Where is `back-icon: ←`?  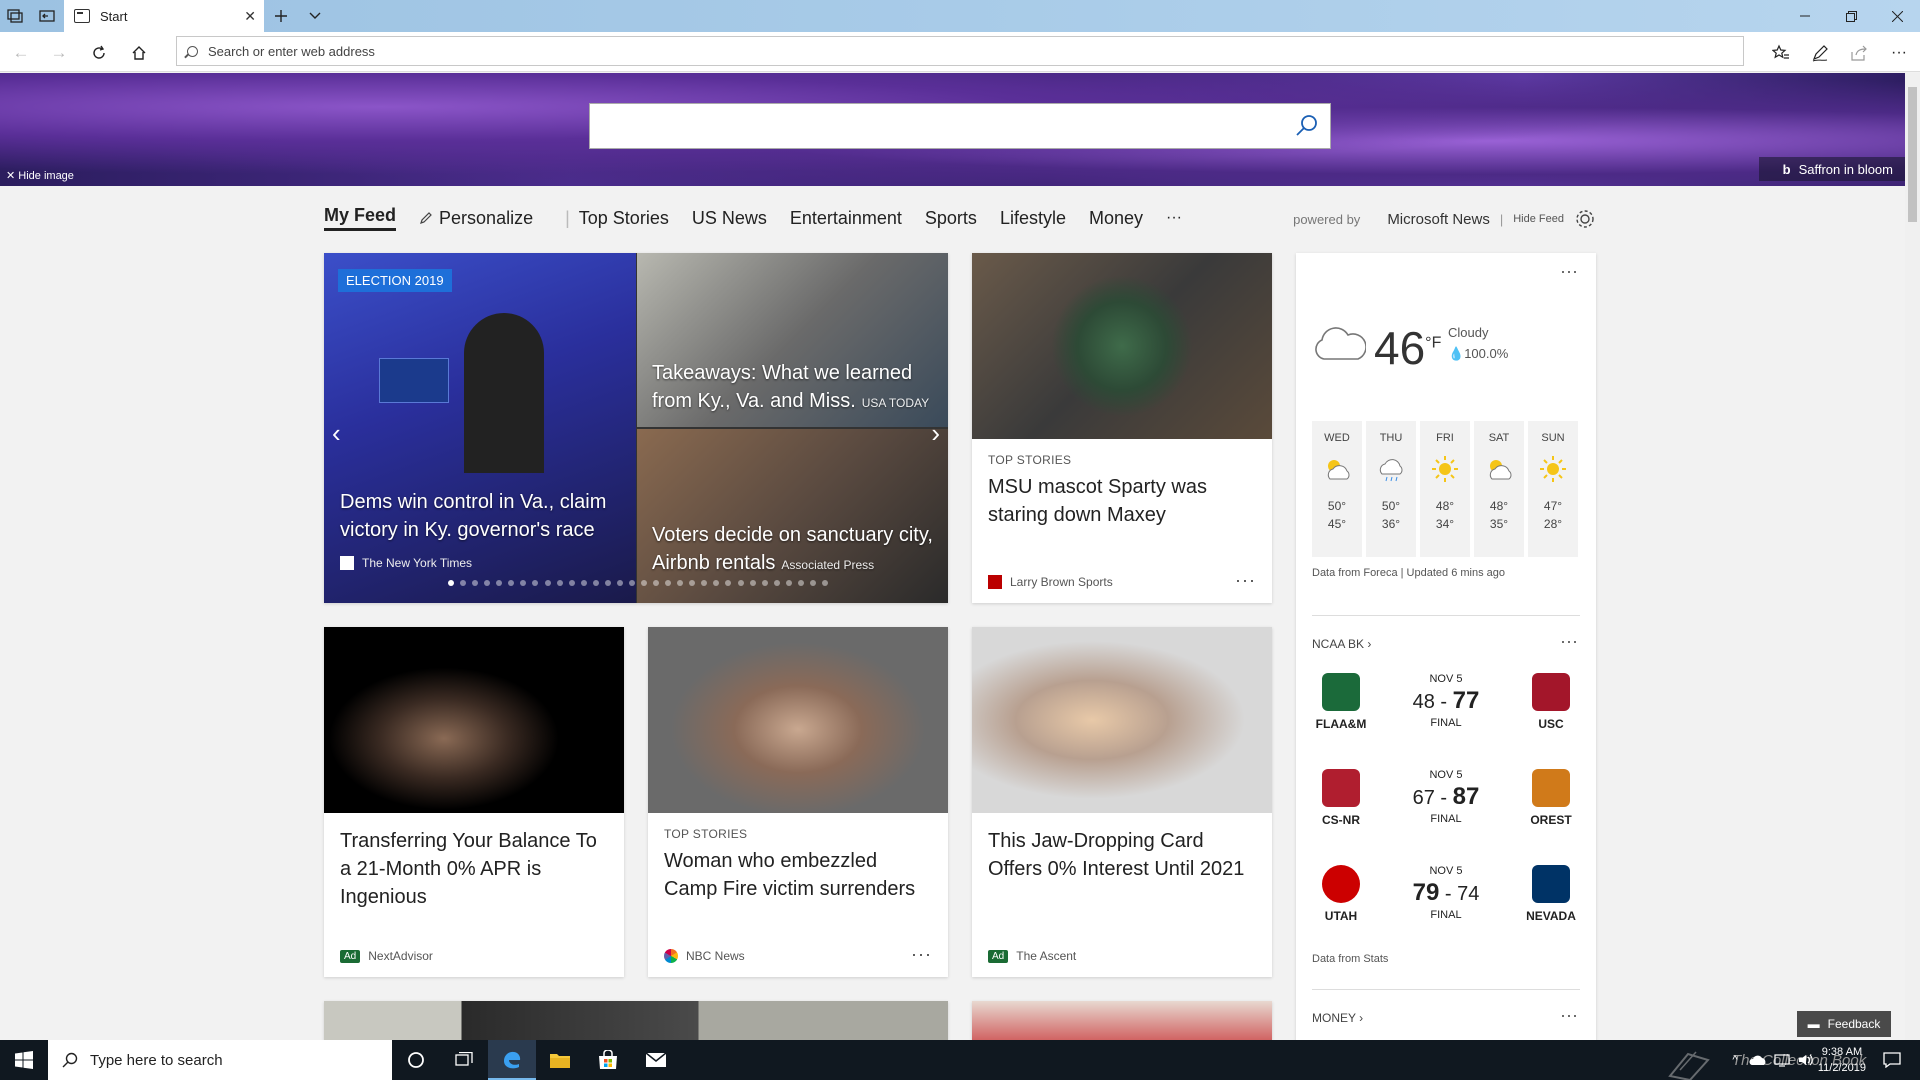
back-icon: ← is located at coordinates (21, 53).